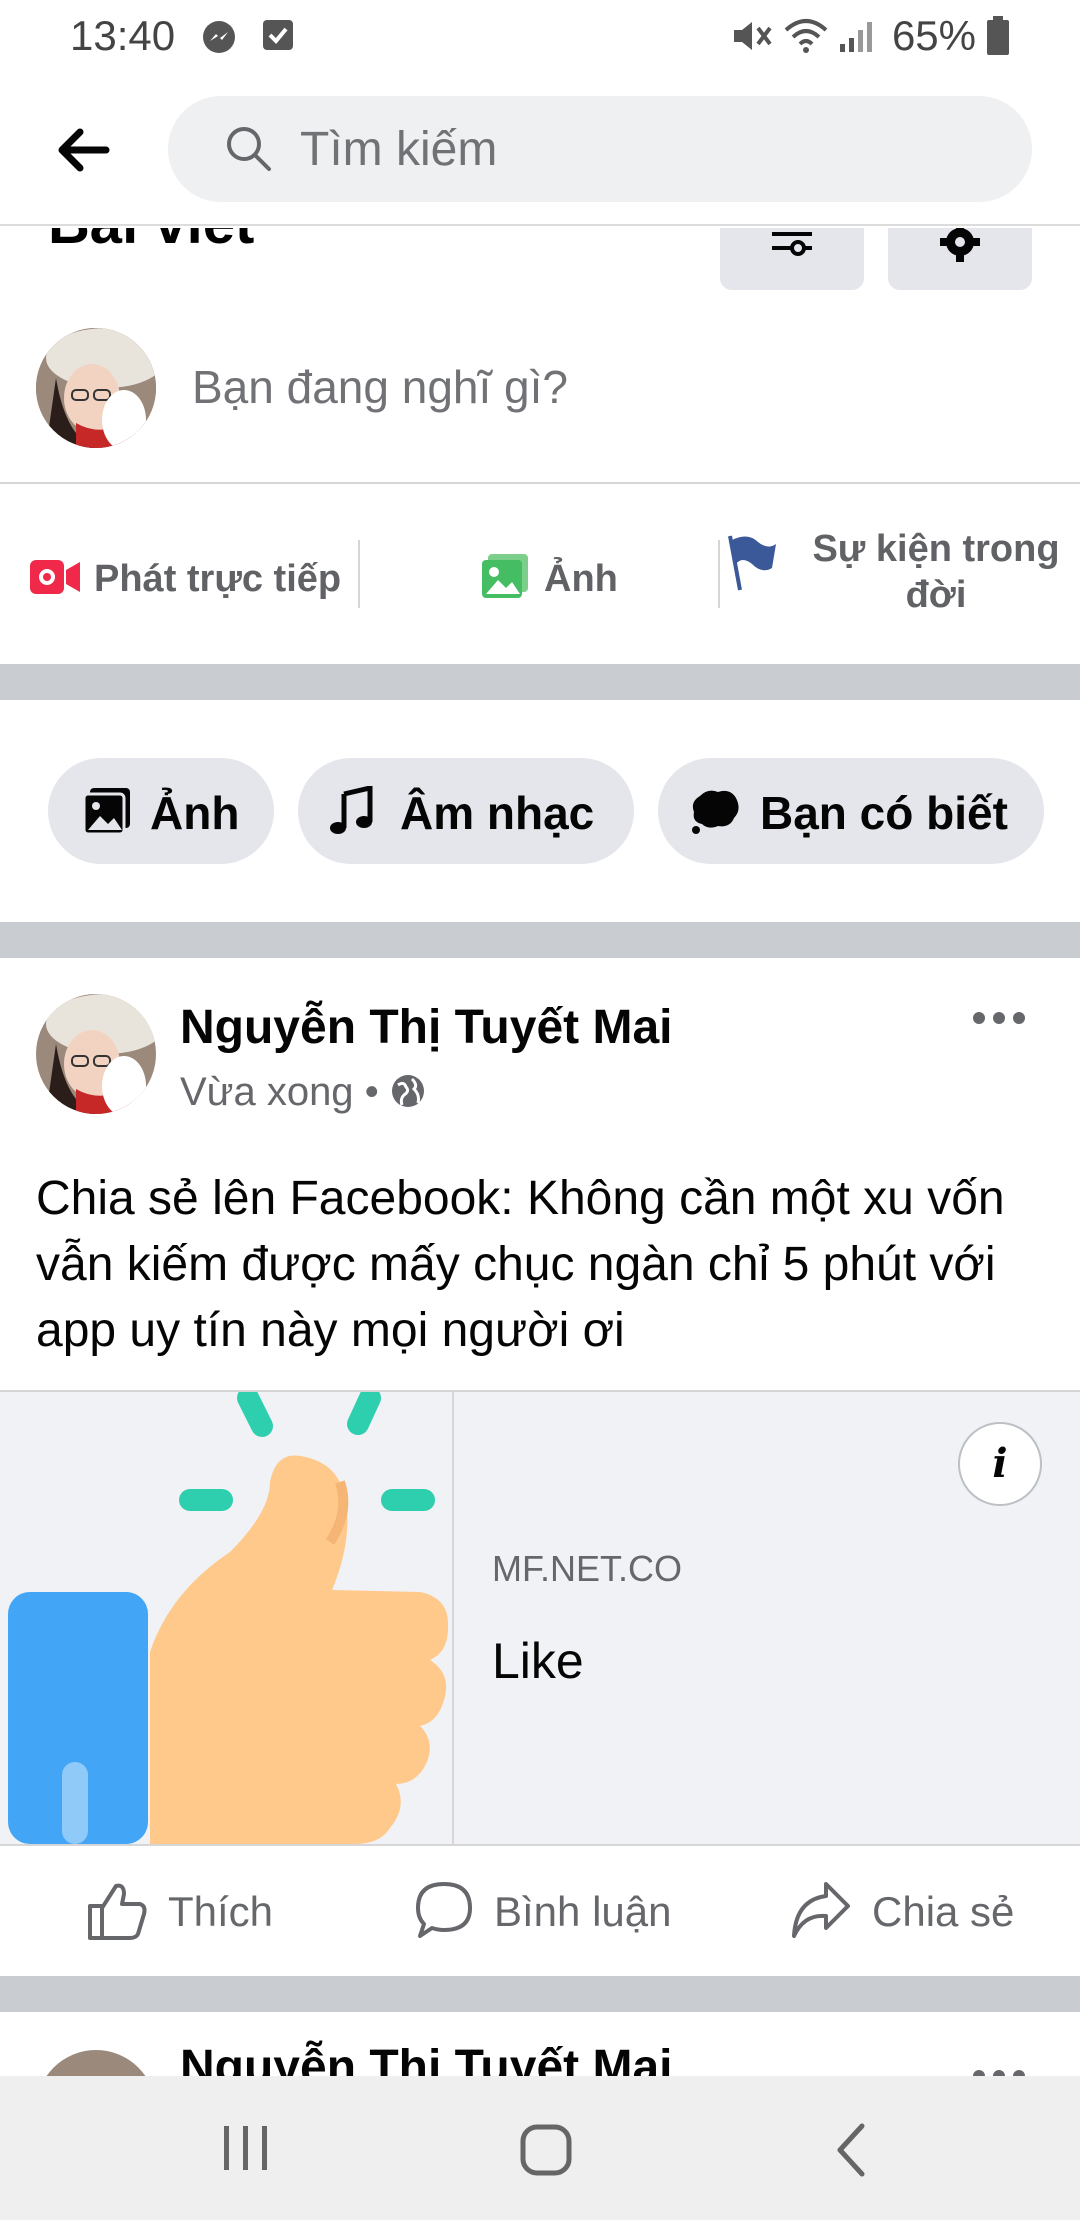  I want to click on like-button: Thích, so click(201, 1911).